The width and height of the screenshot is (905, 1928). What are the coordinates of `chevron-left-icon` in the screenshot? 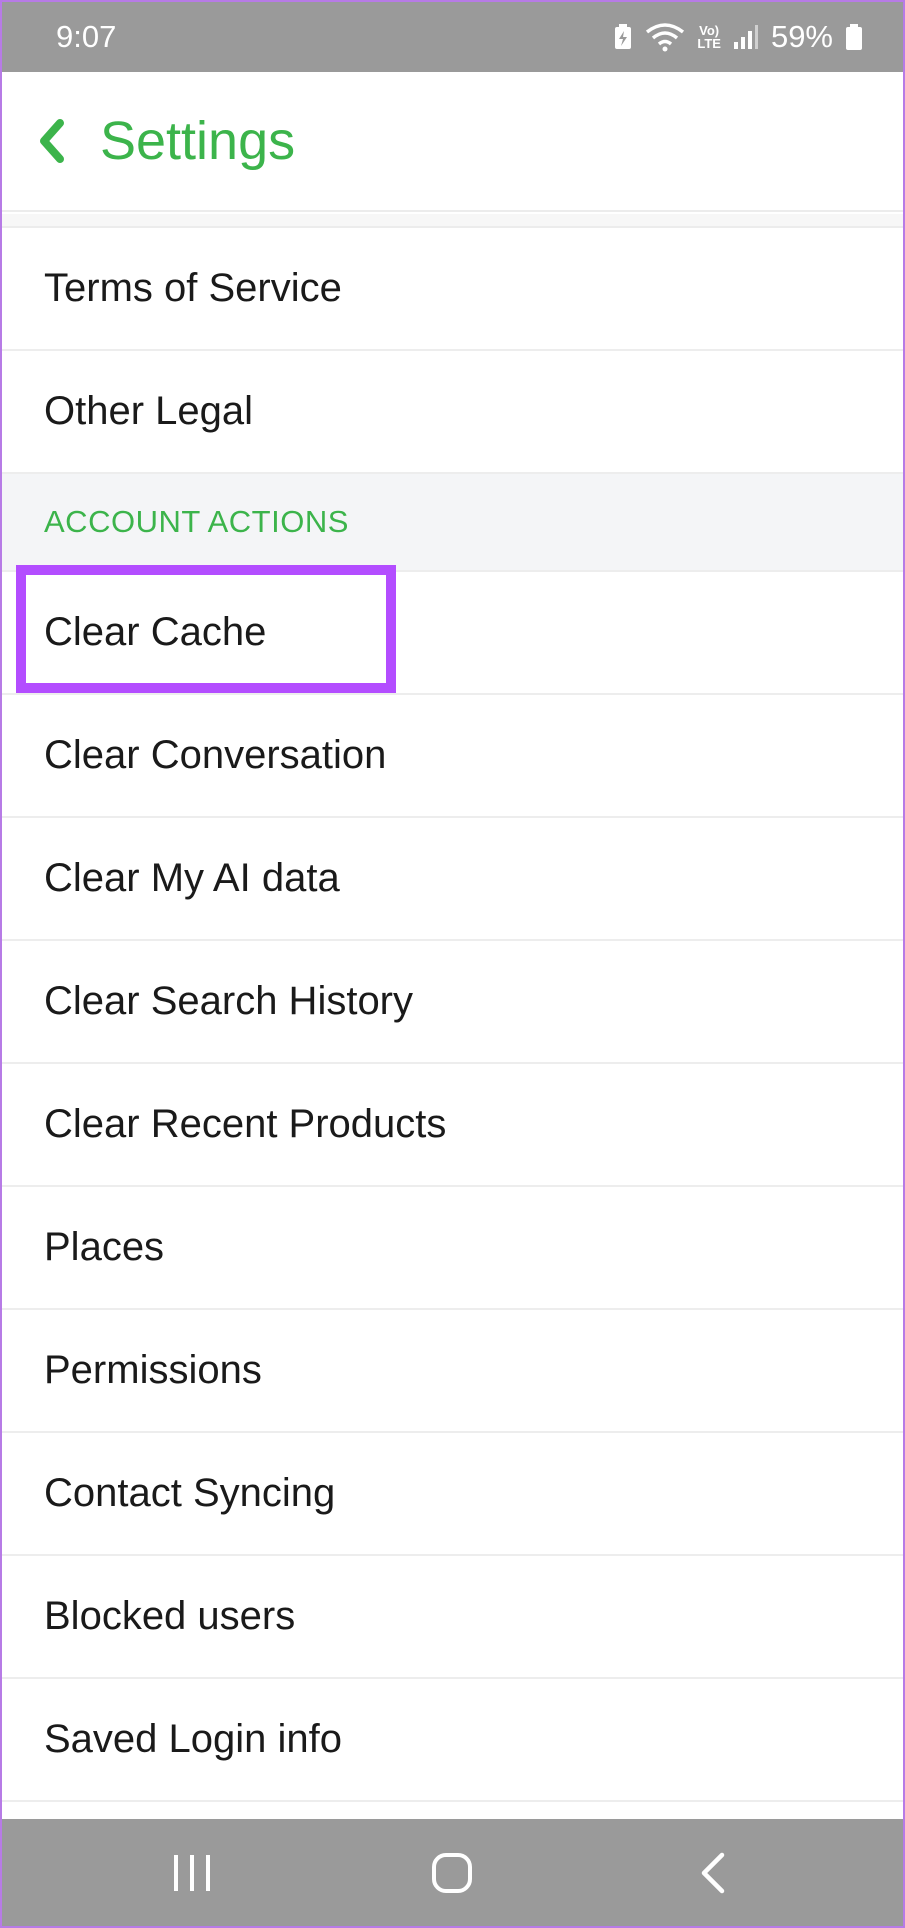 It's located at (53, 141).